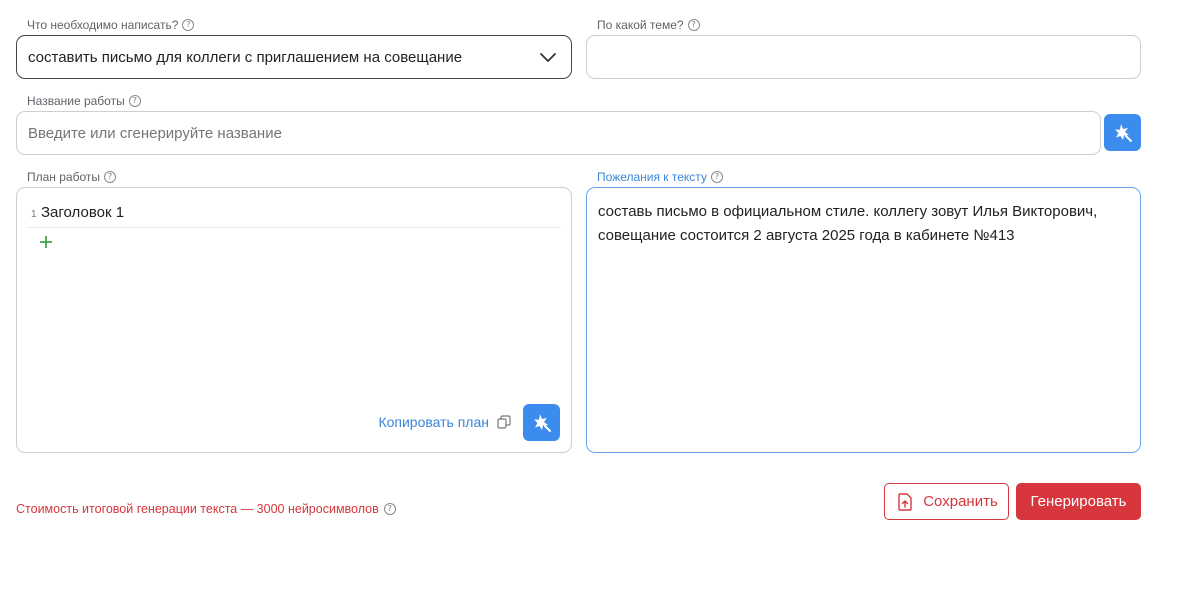  I want to click on generate-button: Генерировать, so click(1078, 501).